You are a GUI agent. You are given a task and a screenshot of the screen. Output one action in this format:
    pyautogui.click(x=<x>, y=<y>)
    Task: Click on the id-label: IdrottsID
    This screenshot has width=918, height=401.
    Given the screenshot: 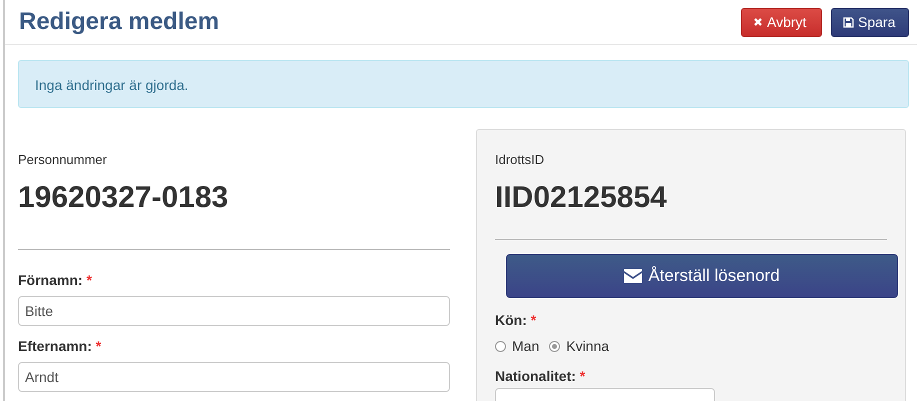 What is the action you would take?
    pyautogui.click(x=520, y=159)
    